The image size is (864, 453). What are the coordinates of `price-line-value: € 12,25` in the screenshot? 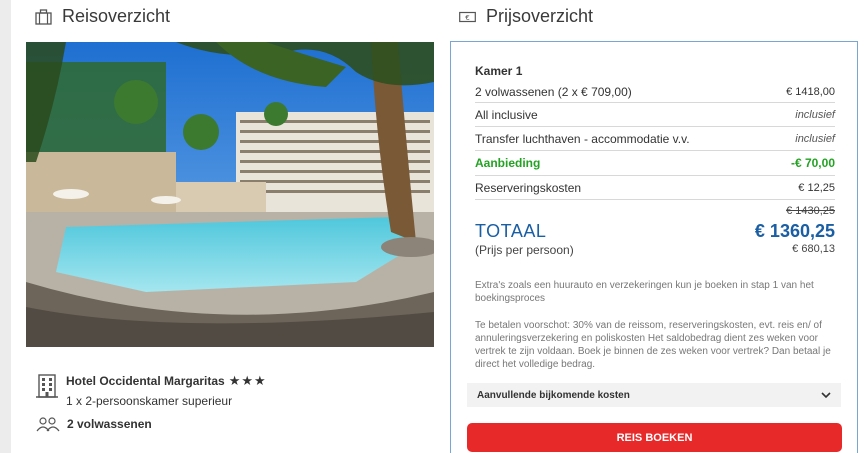 It's located at (816, 187).